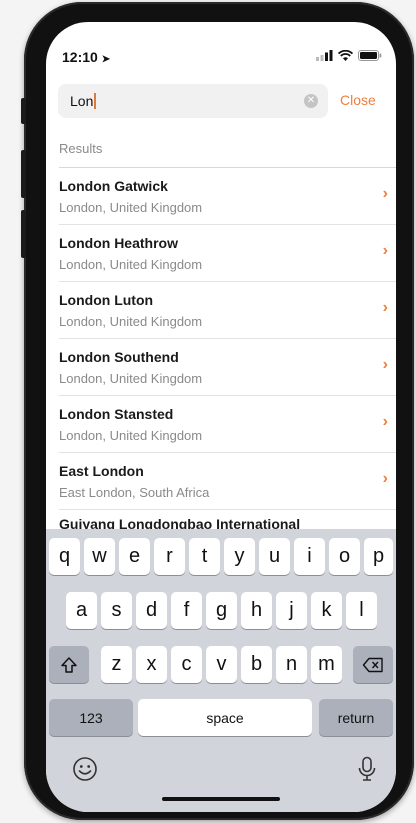 The image size is (416, 823). I want to click on result-location: East London, South Africa, so click(134, 492).